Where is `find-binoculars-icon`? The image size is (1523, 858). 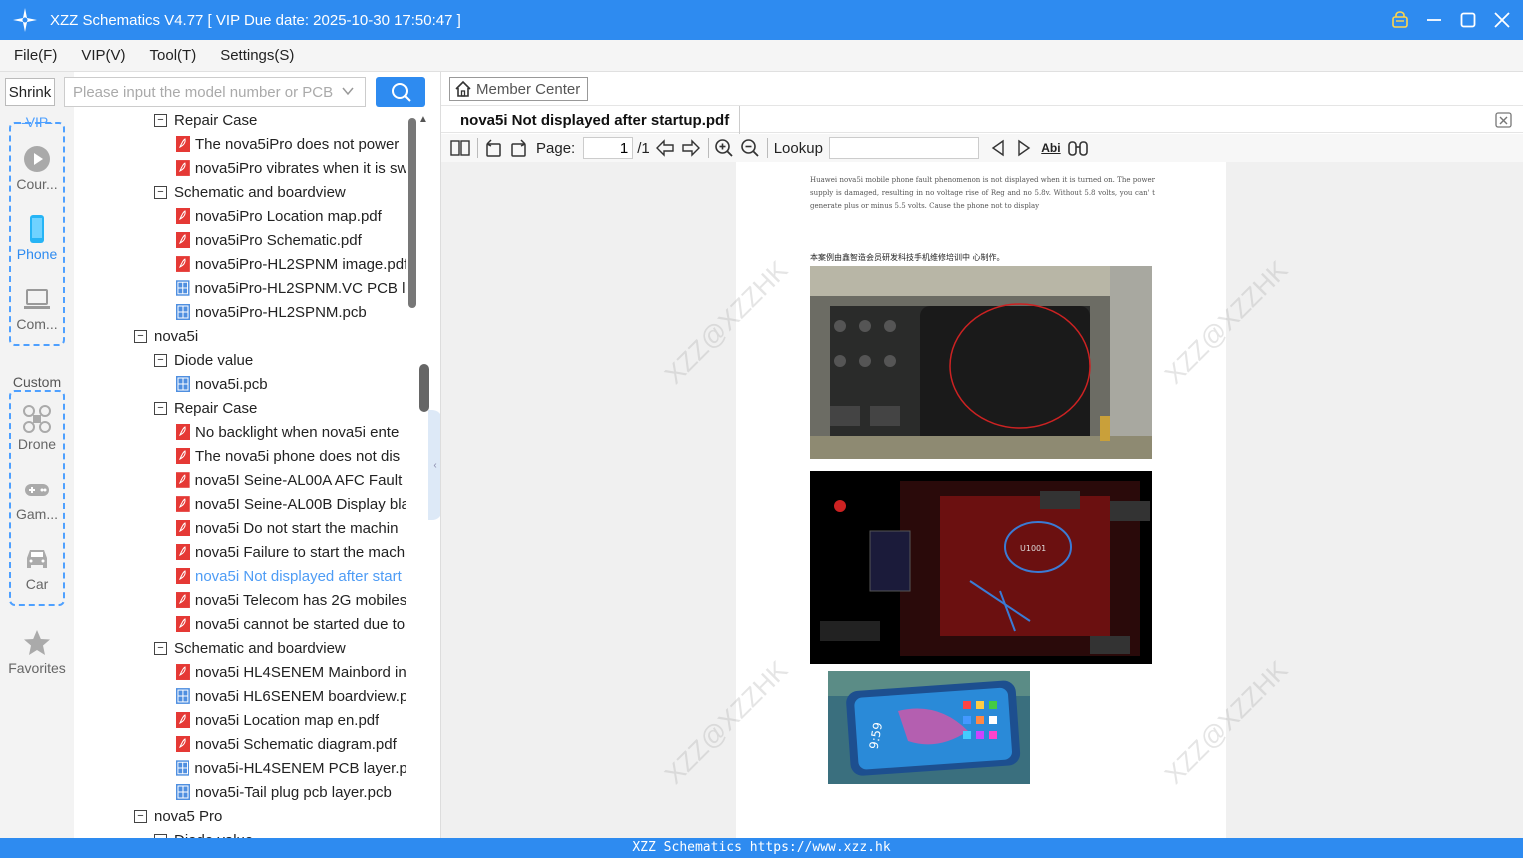
find-binoculars-icon is located at coordinates (1078, 148).